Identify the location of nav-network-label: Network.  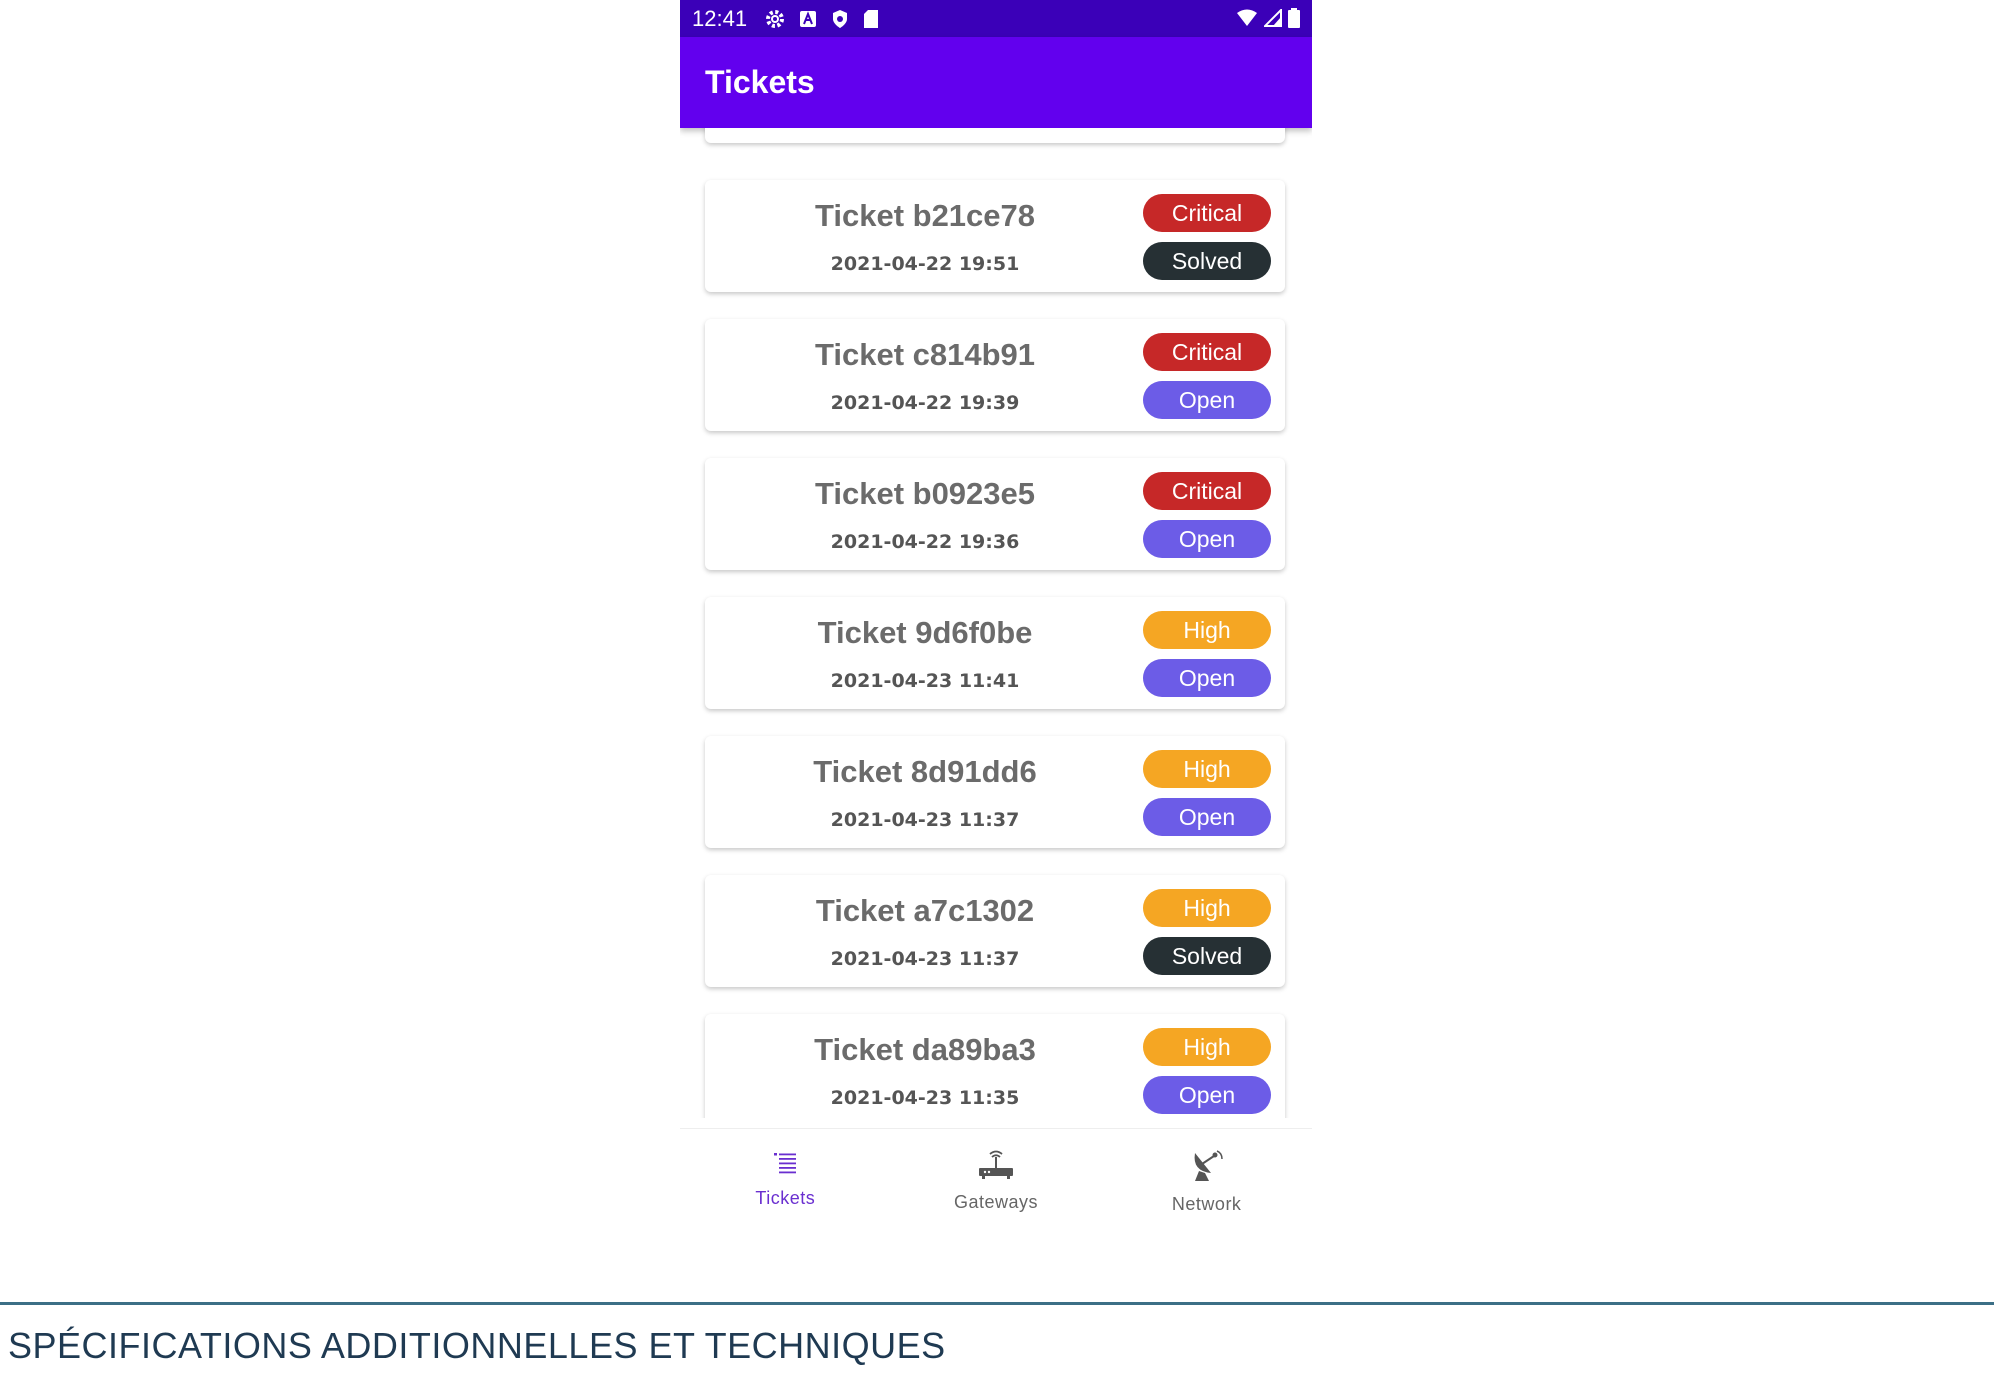
(1206, 1204).